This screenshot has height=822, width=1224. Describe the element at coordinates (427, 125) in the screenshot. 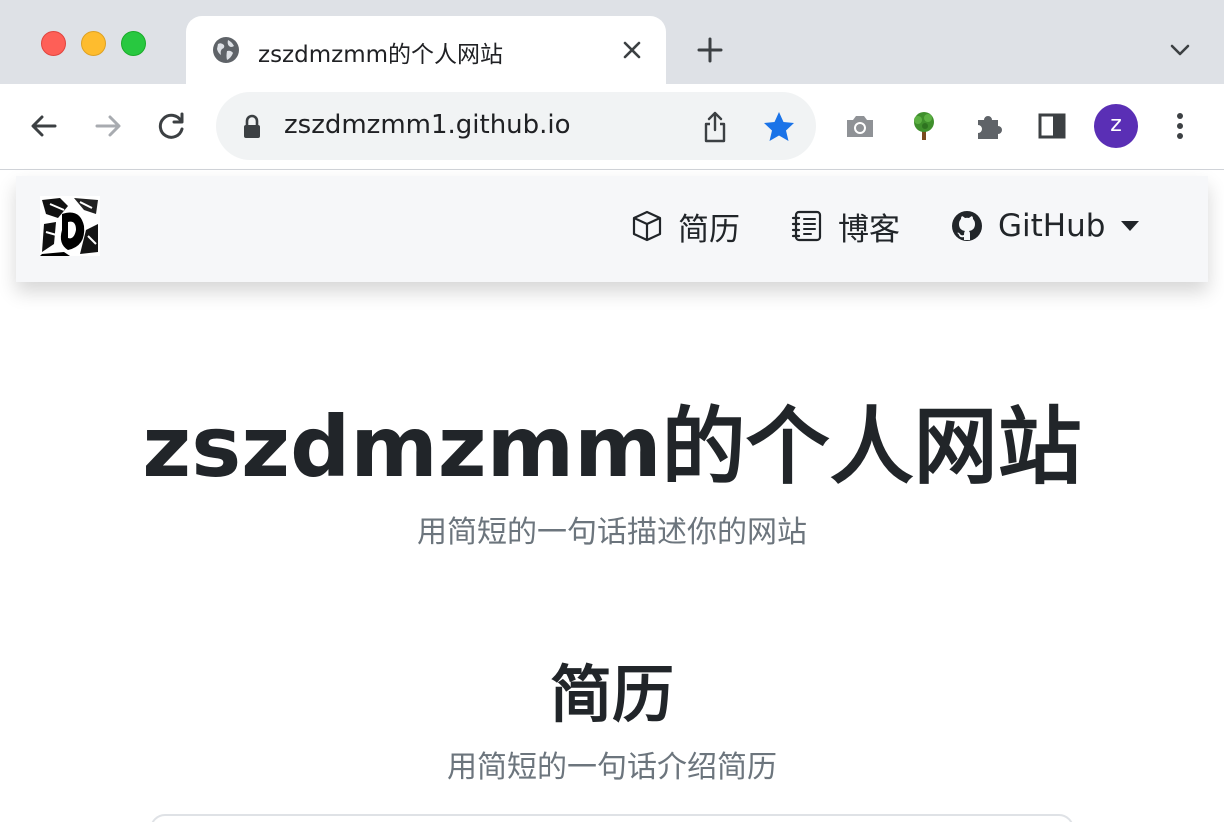

I see `url-text: zszdmzmm1.github.io` at that location.